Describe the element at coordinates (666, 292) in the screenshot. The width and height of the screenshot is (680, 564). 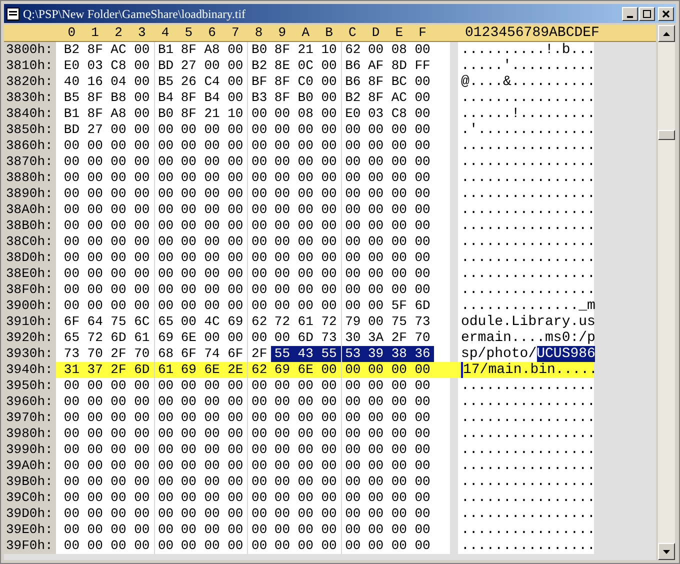
I see `vertical-scrollbar` at that location.